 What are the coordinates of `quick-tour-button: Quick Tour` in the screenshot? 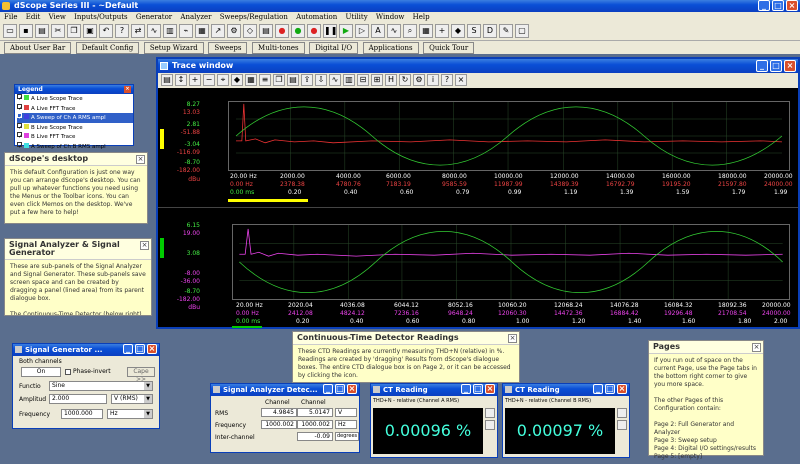 It's located at (449, 48).